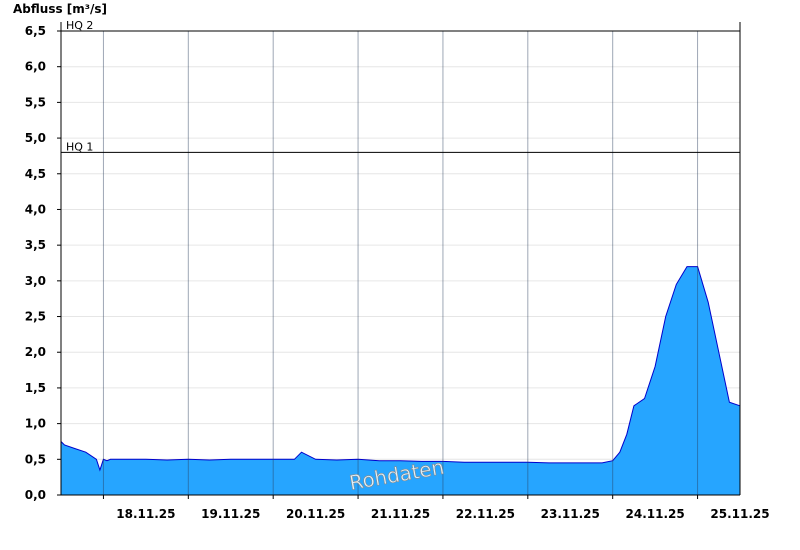 This screenshot has height=550, width=800. I want to click on y-tick-label: 2,0, so click(35, 352).